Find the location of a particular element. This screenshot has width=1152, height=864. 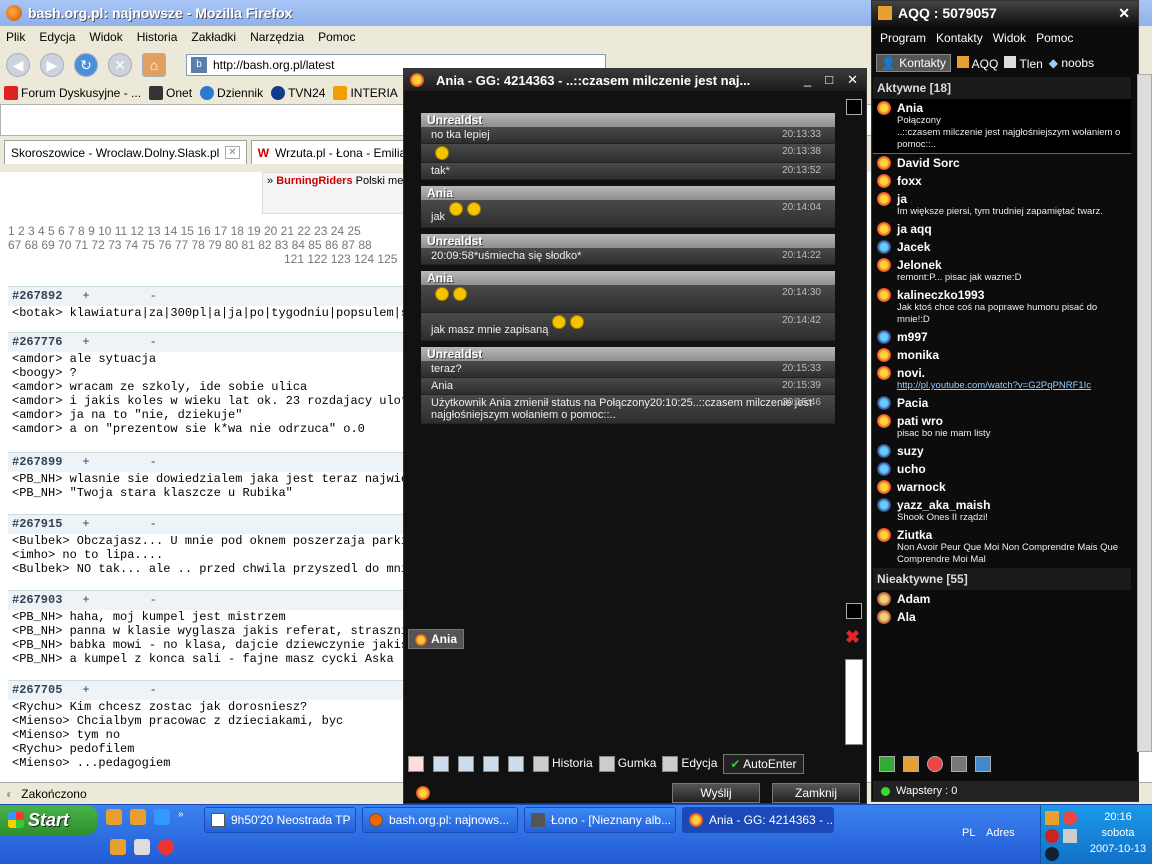

task-neostrada: 9h50'20 Neostrada TP is located at coordinates (280, 820).